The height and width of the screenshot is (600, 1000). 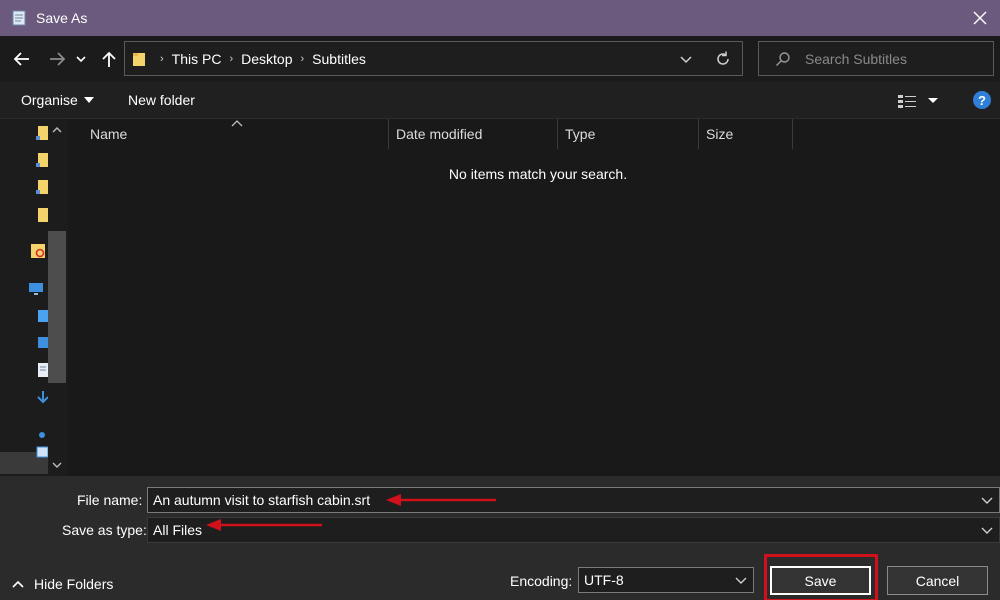 I want to click on breadcrumb-subtitles: Subtitles, so click(x=339, y=59).